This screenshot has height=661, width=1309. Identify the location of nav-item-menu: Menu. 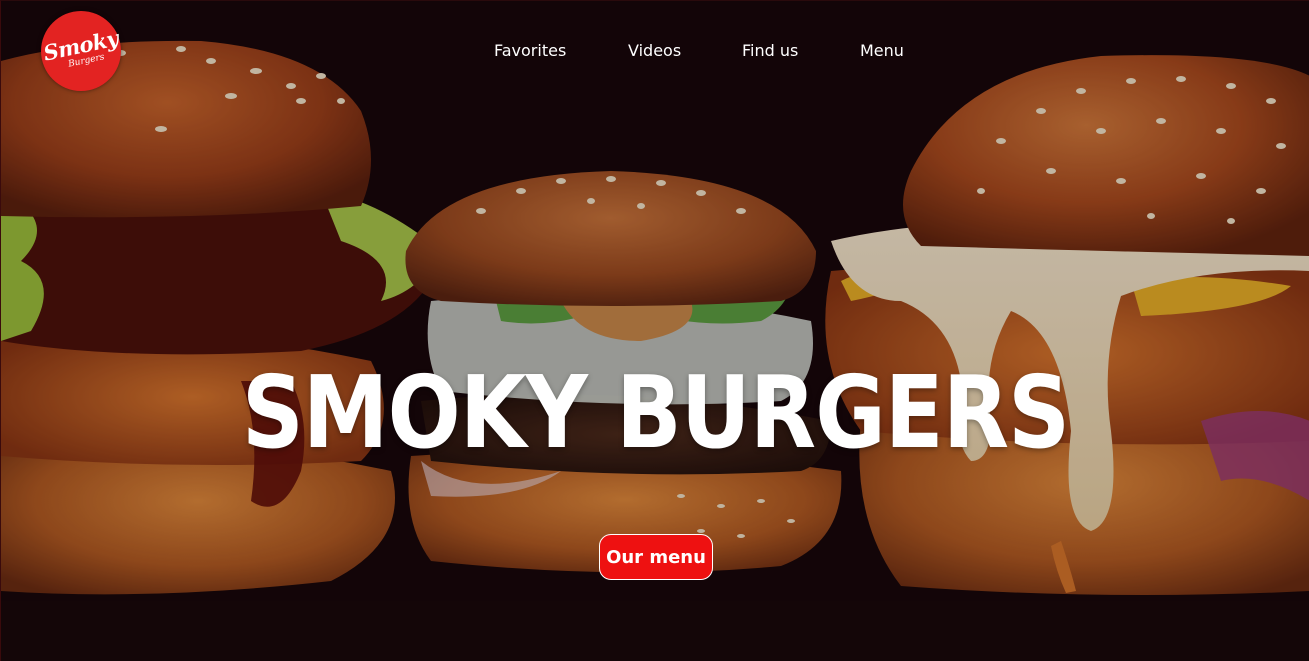
(882, 51).